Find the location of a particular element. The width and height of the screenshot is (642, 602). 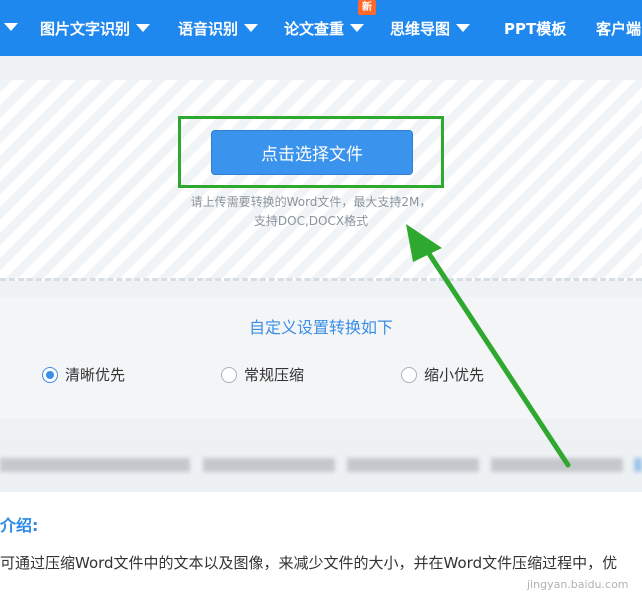

watermark: jingyan.baidu.com is located at coordinates (578, 584).